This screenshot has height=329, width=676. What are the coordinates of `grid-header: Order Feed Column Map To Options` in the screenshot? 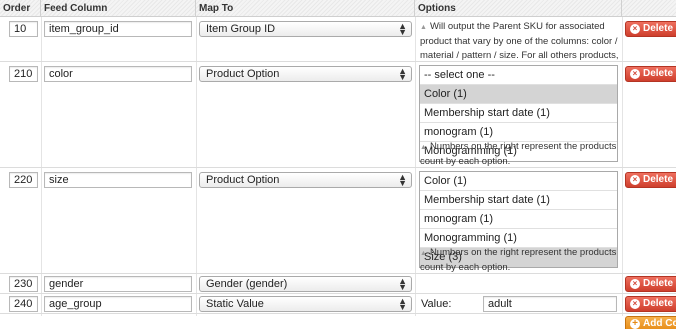 It's located at (338, 8).